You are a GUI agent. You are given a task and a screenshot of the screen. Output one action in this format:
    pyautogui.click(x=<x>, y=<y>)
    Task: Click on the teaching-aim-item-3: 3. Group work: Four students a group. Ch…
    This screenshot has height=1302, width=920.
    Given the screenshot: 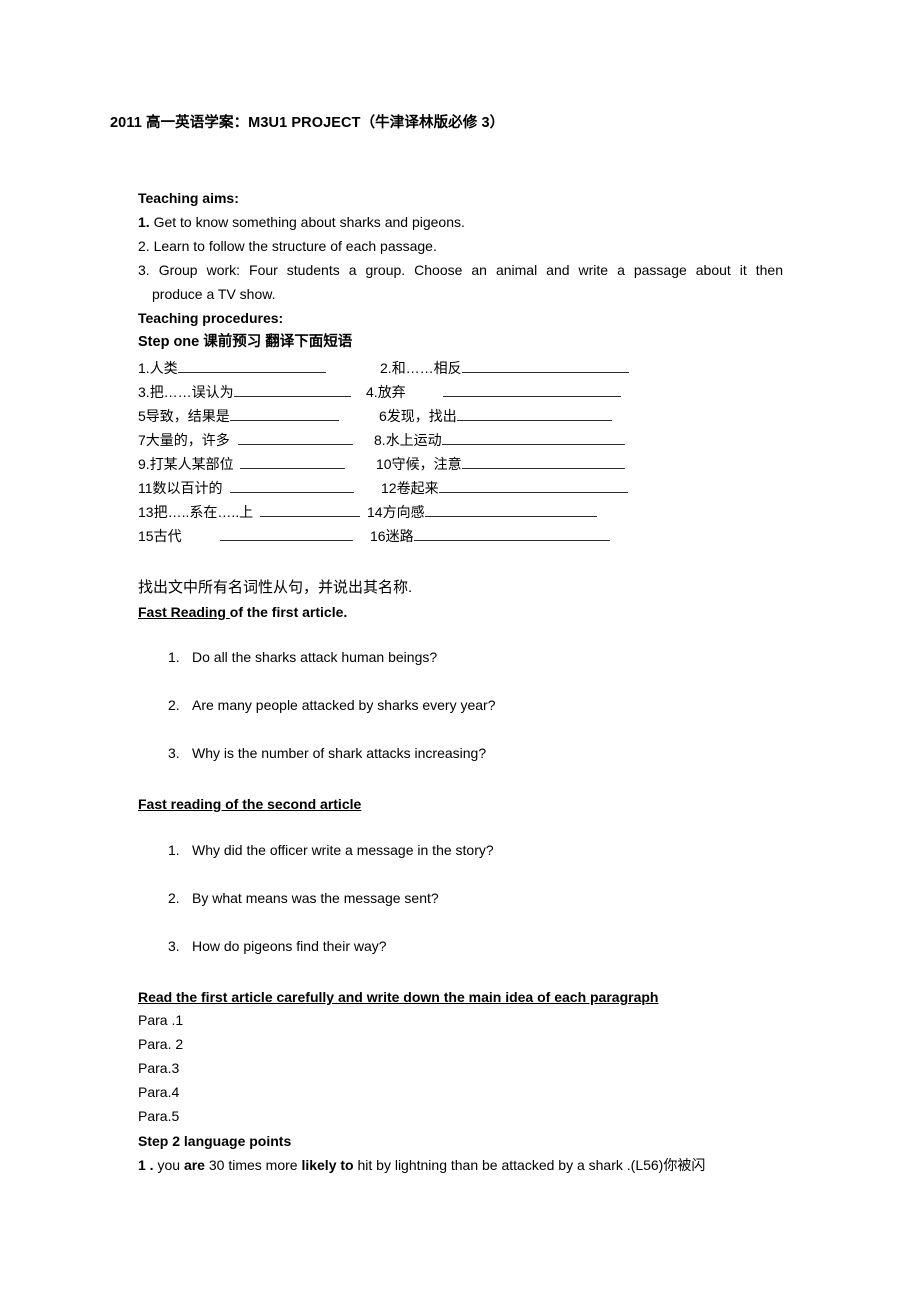 What is the action you would take?
    pyautogui.click(x=460, y=282)
    